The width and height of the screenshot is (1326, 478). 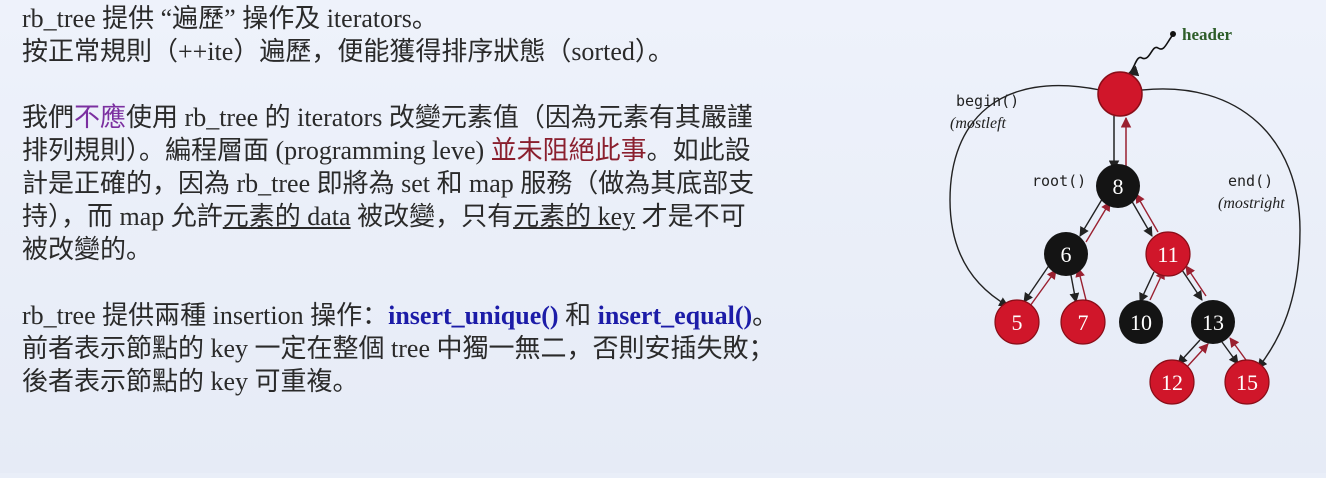 I want to click on node-6: 6, so click(x=1066, y=254).